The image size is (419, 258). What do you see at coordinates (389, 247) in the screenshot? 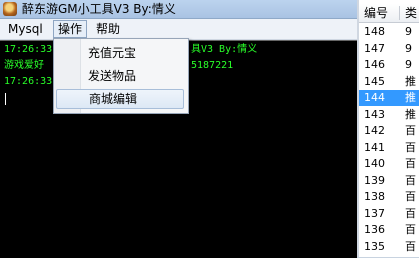
I see `list-item: 135 百` at bounding box center [389, 247].